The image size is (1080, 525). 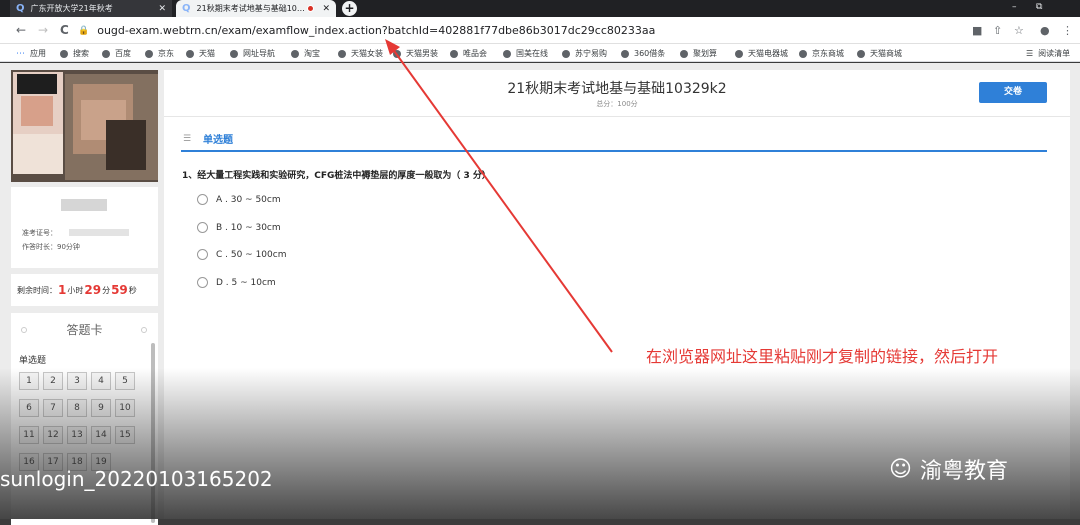 I want to click on question-number-button: 14, so click(x=101, y=435).